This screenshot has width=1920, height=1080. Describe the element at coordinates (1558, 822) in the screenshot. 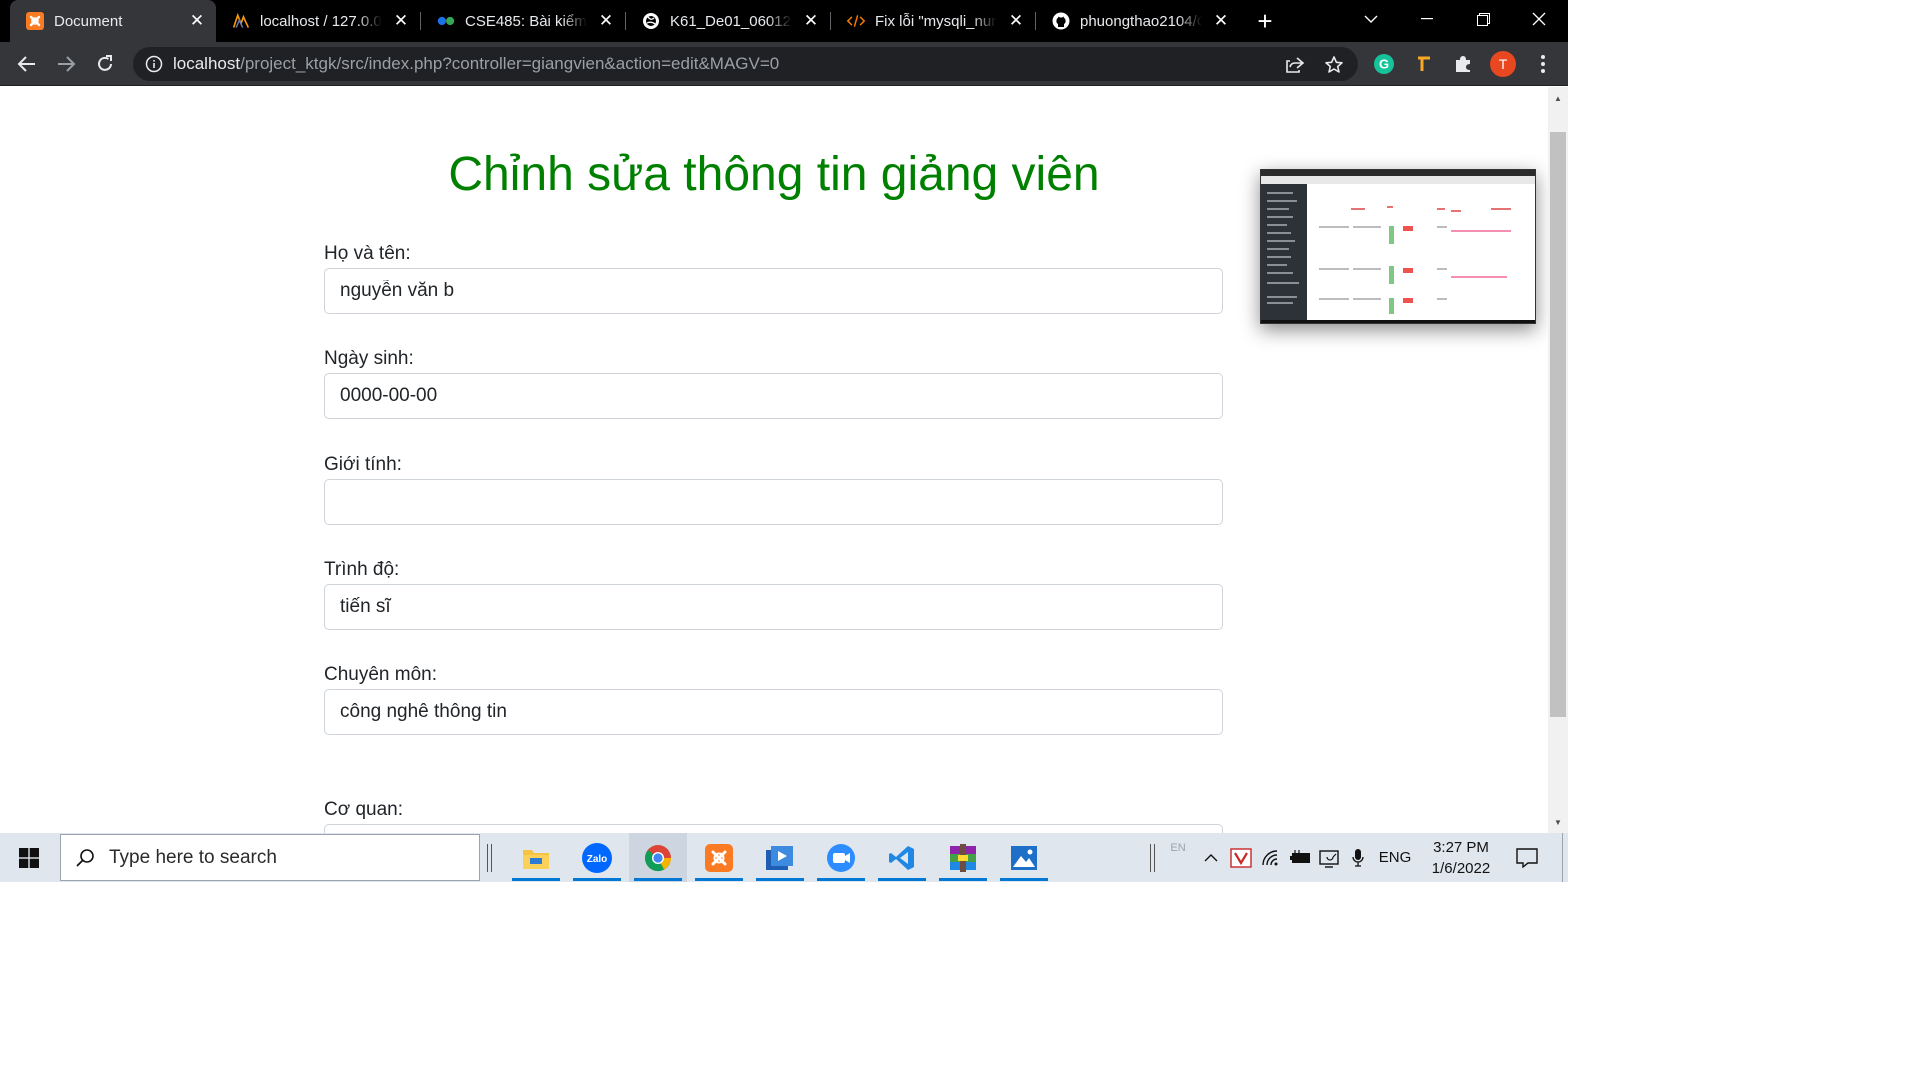

I see `scroll-down-arrow-icon: ▼` at that location.